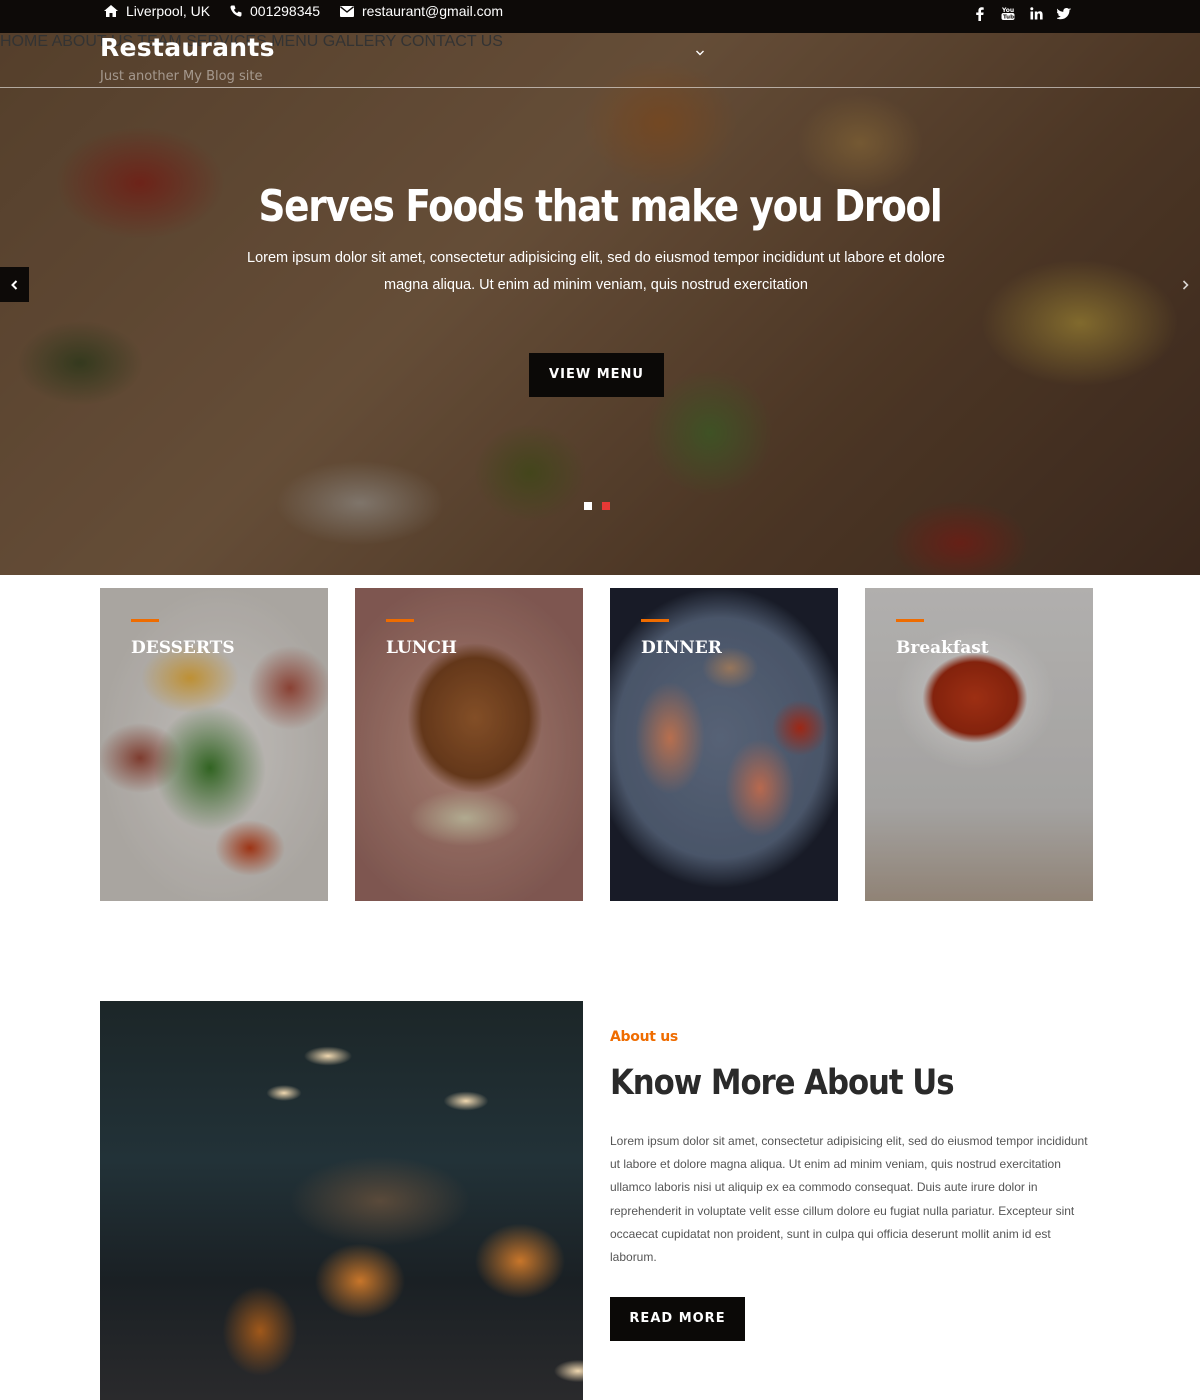 Image resolution: width=1200 pixels, height=1400 pixels. What do you see at coordinates (347, 11) in the screenshot?
I see `envelope-icon` at bounding box center [347, 11].